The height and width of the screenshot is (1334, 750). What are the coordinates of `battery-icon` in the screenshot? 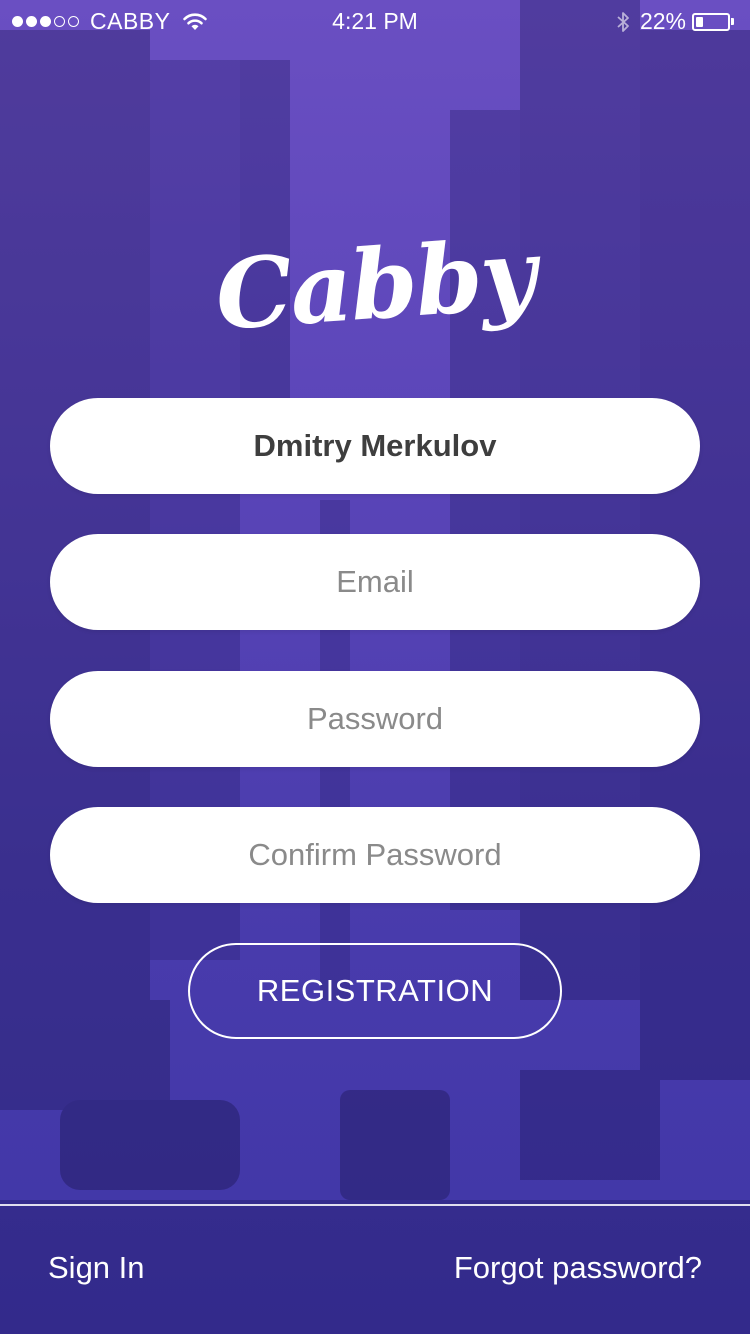 It's located at (714, 22).